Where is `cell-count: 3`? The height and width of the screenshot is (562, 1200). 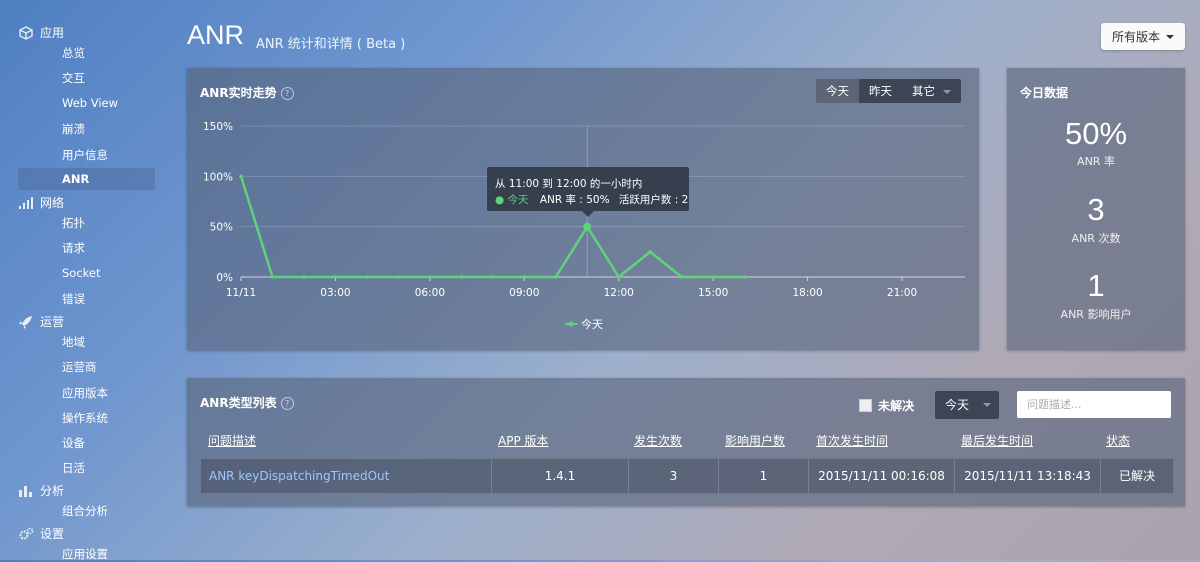
cell-count: 3 is located at coordinates (674, 476).